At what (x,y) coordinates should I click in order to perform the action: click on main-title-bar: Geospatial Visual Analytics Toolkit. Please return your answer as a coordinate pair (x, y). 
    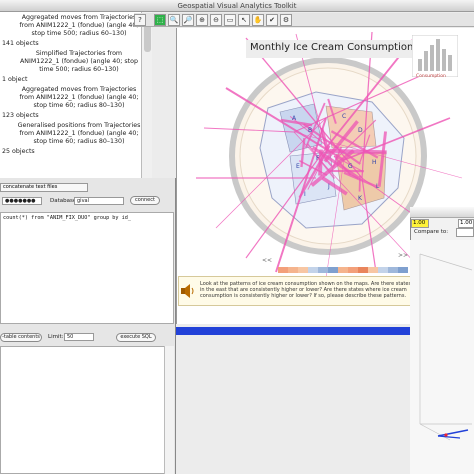
    Looking at the image, I should click on (237, 6).